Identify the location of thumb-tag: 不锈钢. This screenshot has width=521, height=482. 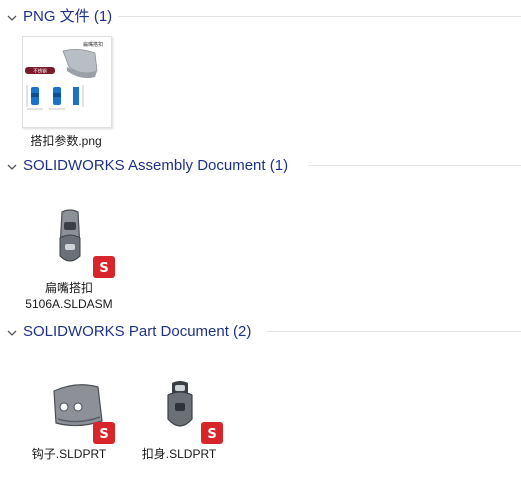
(40, 71).